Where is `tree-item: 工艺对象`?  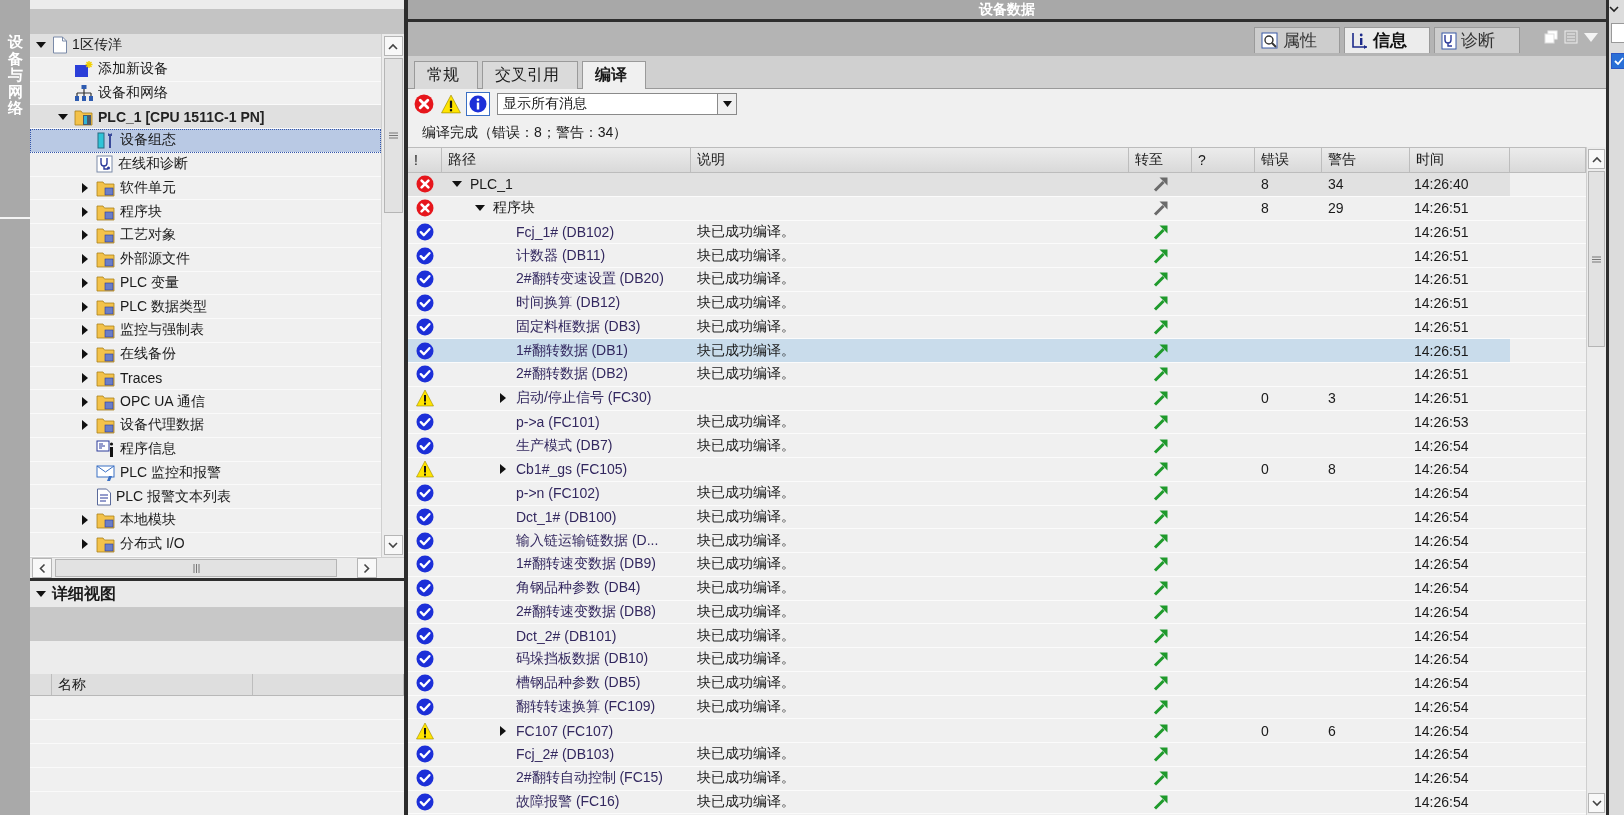 tree-item: 工艺对象 is located at coordinates (205, 236).